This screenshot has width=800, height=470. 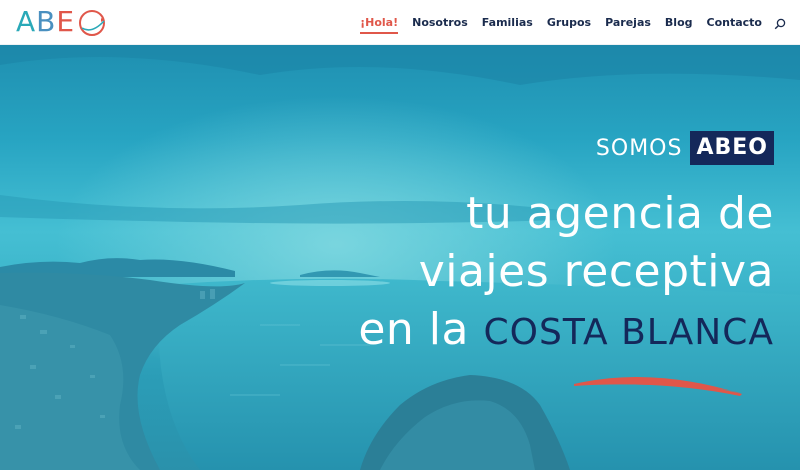 What do you see at coordinates (66, 21) in the screenshot?
I see `logo-letter-e: E` at bounding box center [66, 21].